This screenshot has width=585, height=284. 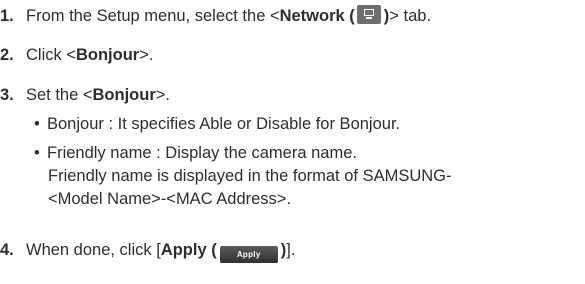 What do you see at coordinates (7, 250) in the screenshot?
I see `step-number: 4.` at bounding box center [7, 250].